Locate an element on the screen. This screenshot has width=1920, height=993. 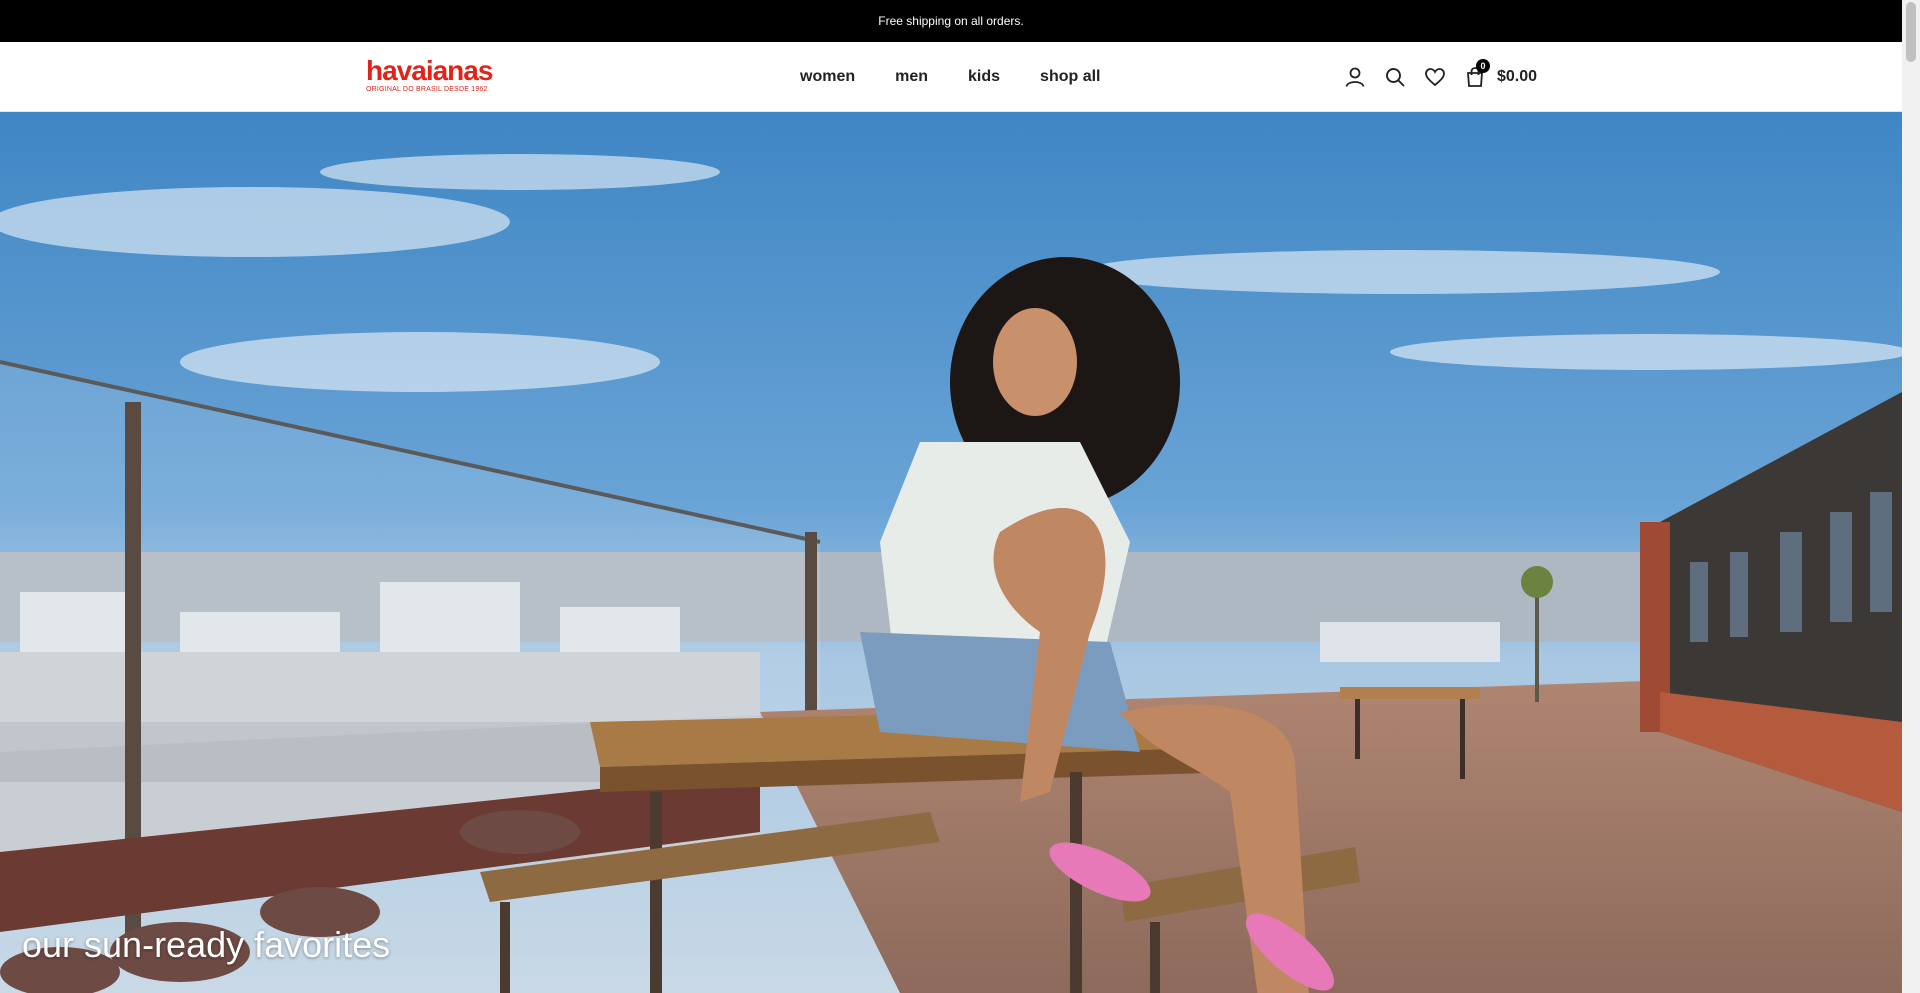
search-icon is located at coordinates (1395, 77).